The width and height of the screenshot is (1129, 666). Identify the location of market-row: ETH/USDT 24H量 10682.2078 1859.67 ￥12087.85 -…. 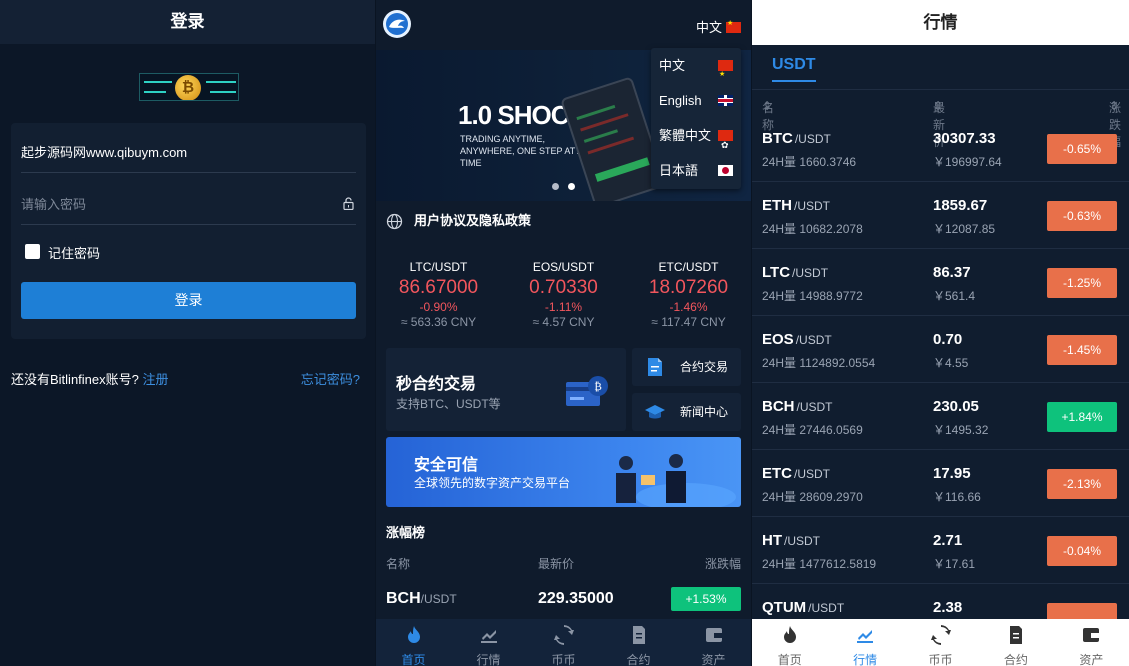
(940, 215).